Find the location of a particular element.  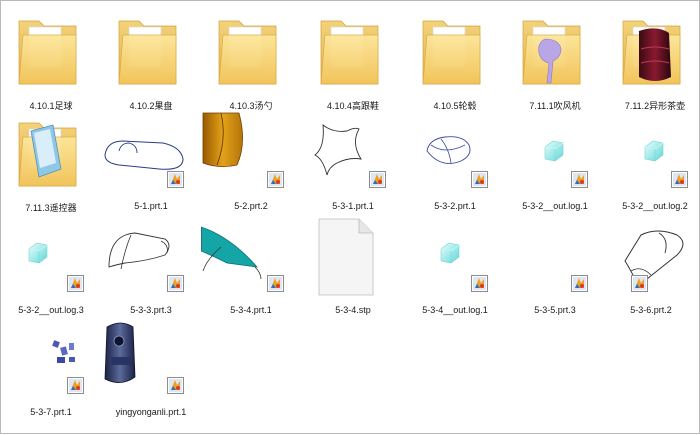

file-item: 7.11.1吹风机 is located at coordinates (555, 68).